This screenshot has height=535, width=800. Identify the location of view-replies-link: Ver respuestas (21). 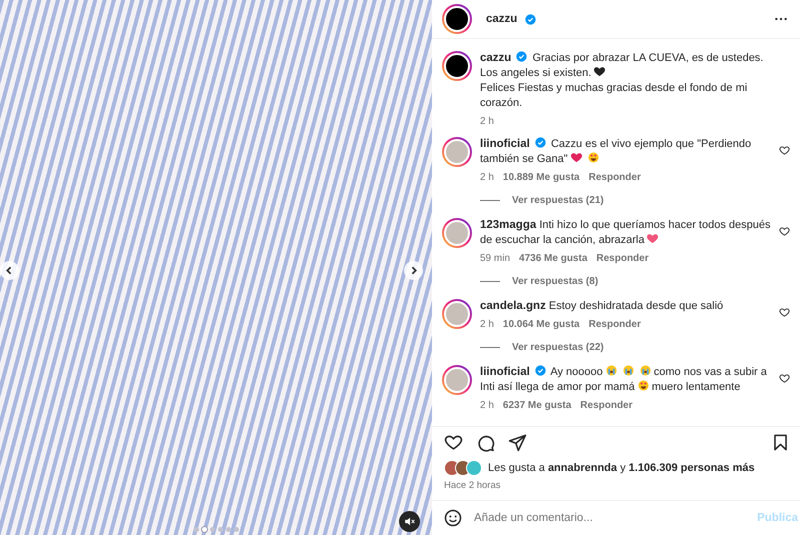
(558, 200).